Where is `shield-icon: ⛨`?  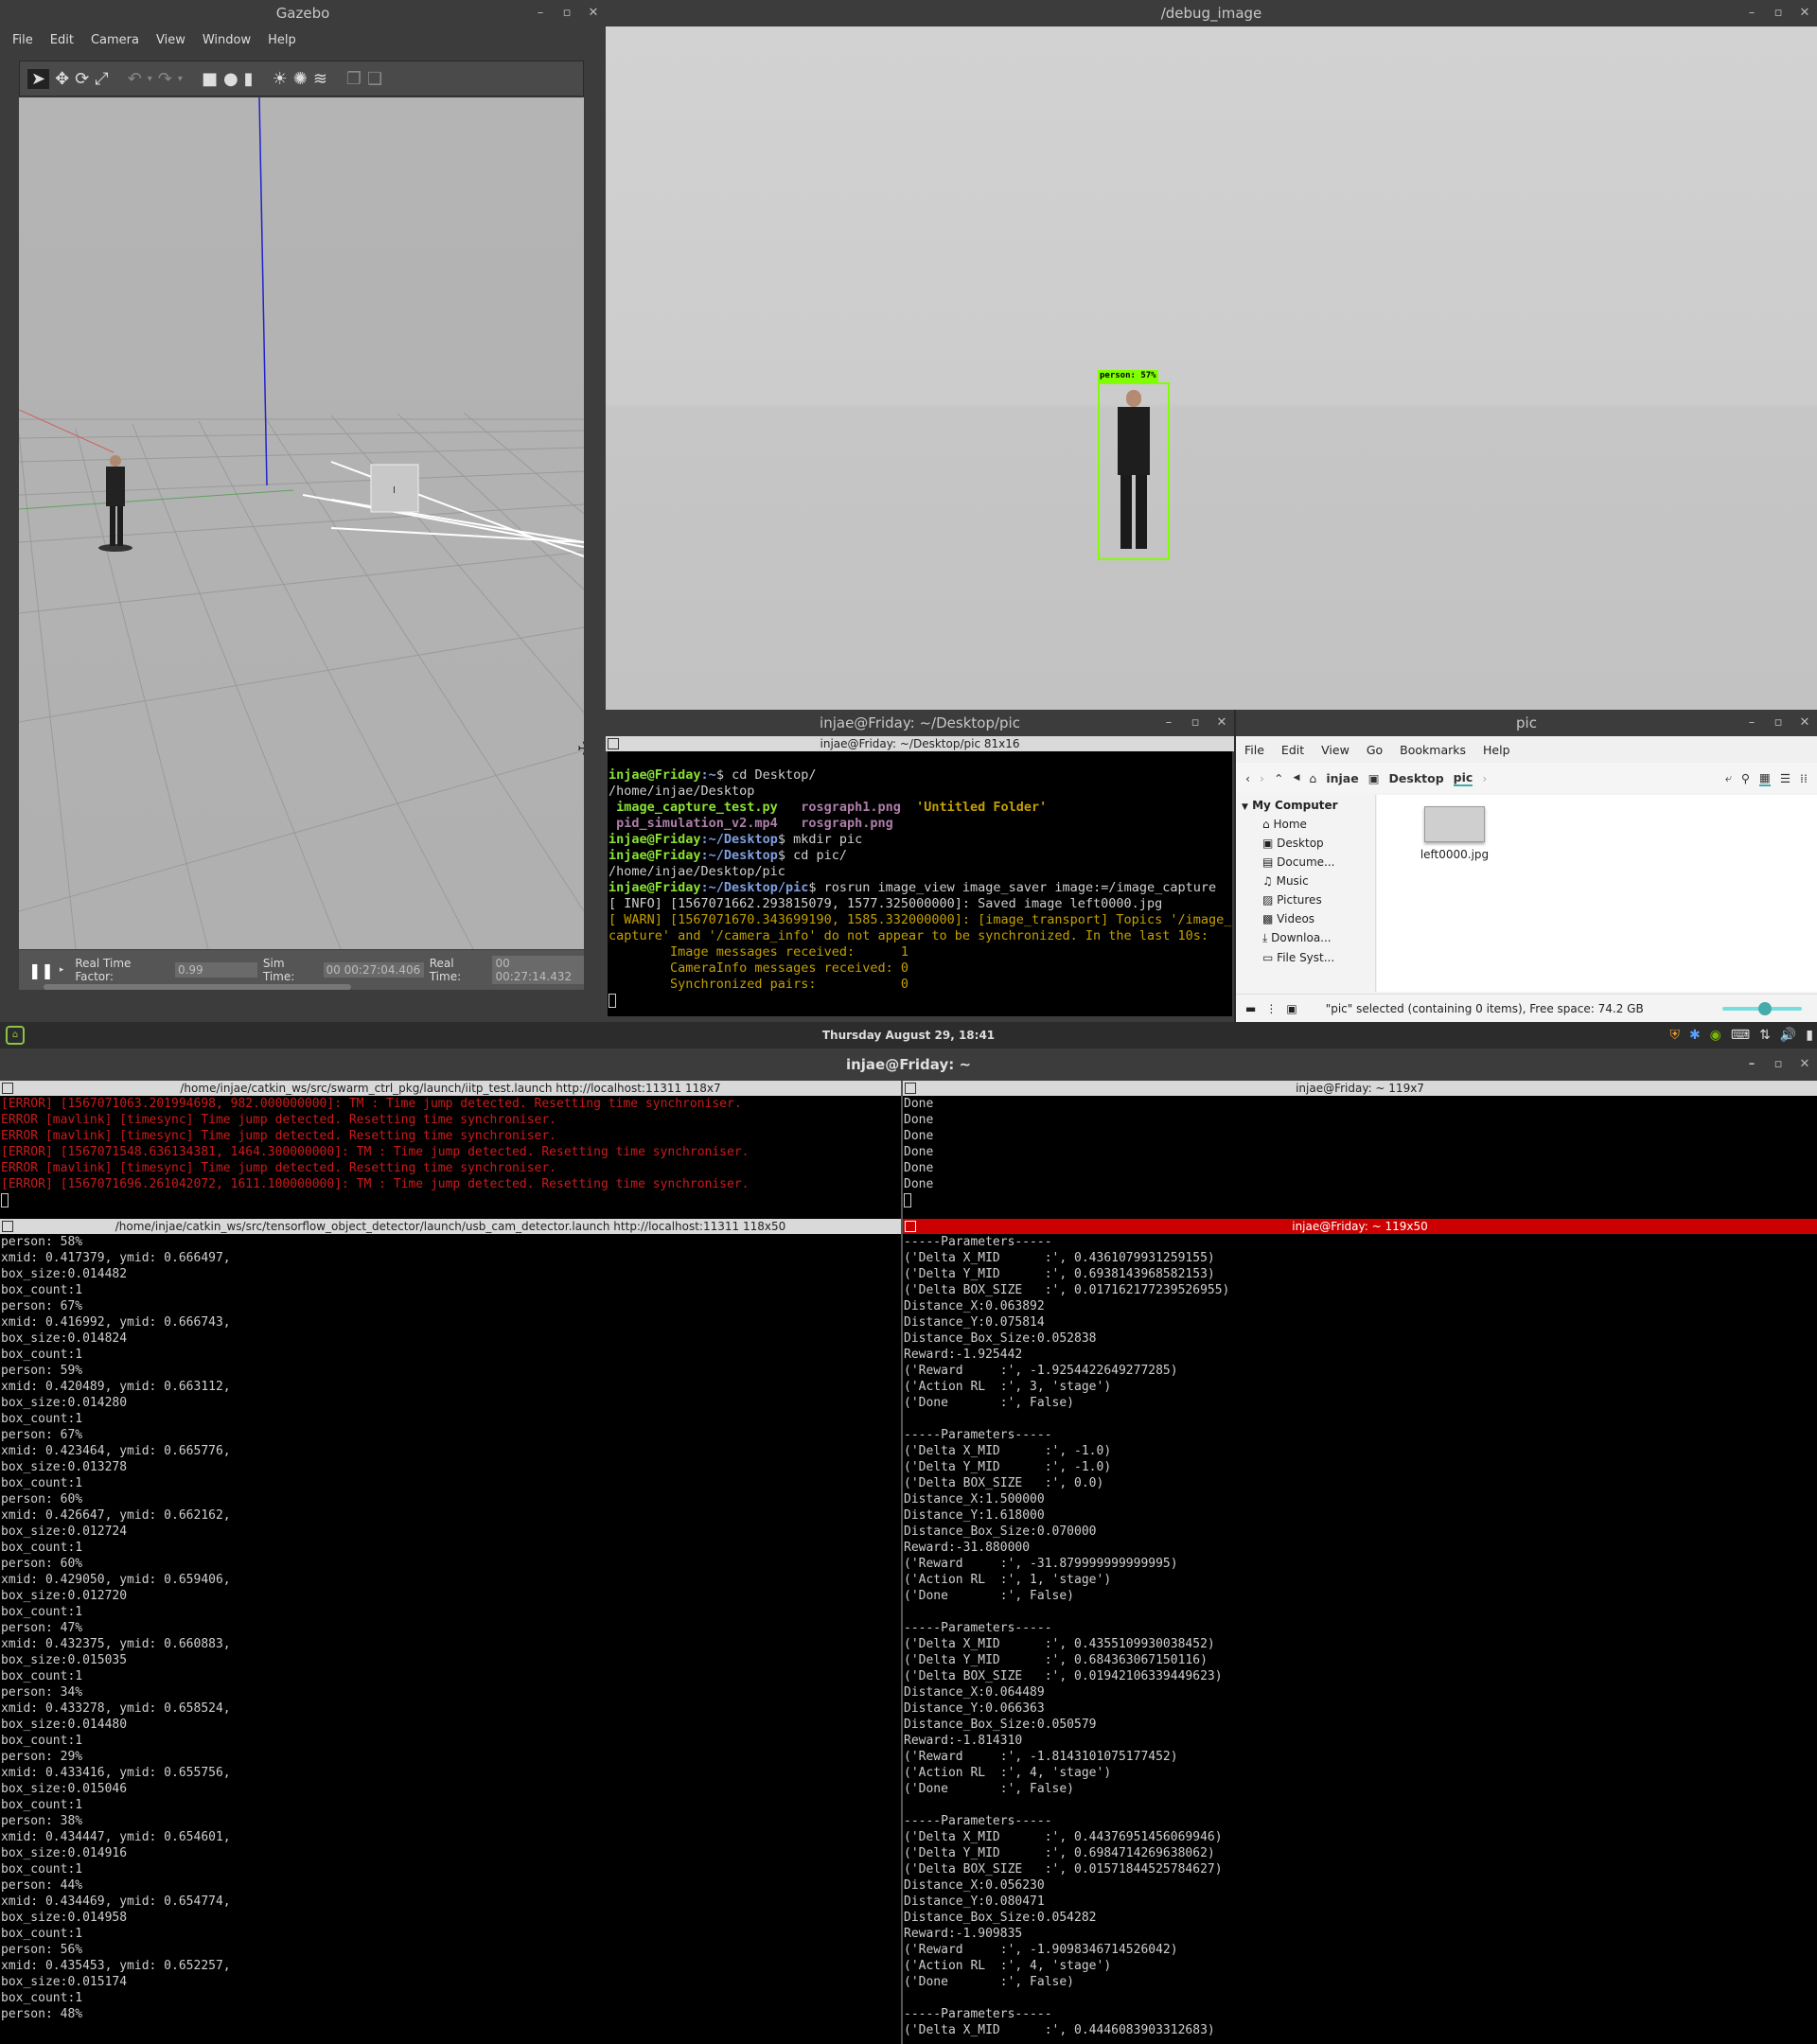
shield-icon: ⛨ is located at coordinates (1674, 1035).